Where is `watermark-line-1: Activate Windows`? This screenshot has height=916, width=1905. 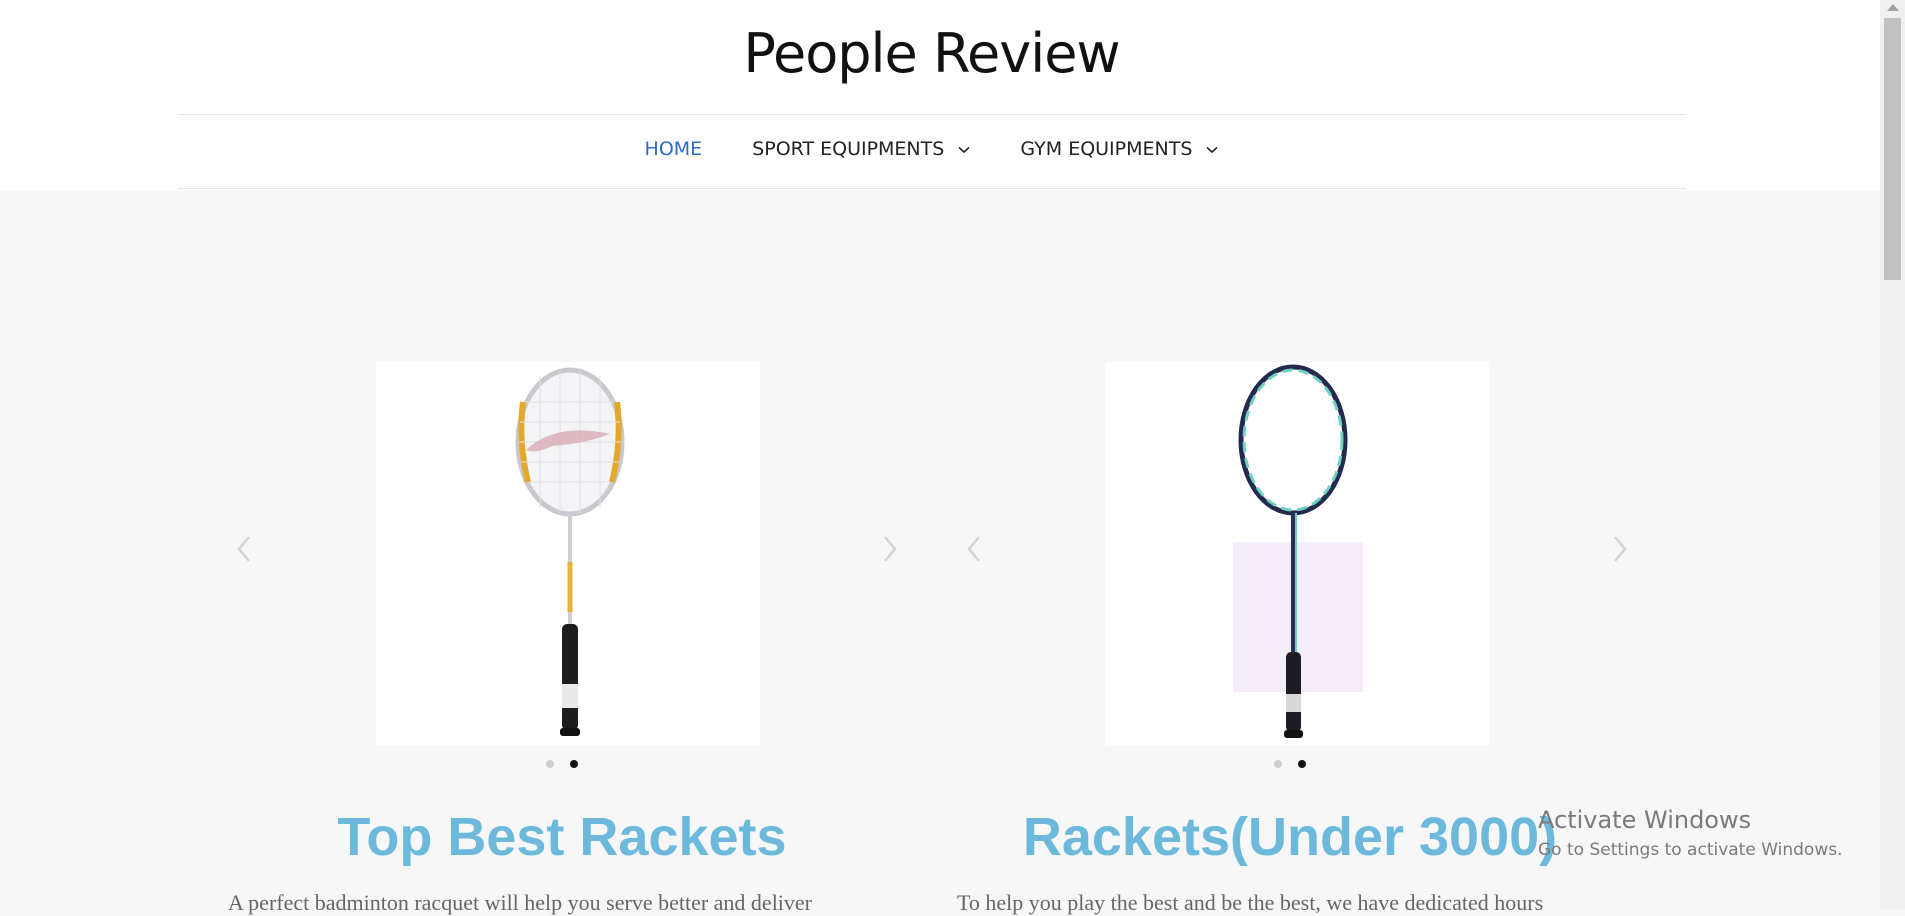
watermark-line-1: Activate Windows is located at coordinates (1645, 820).